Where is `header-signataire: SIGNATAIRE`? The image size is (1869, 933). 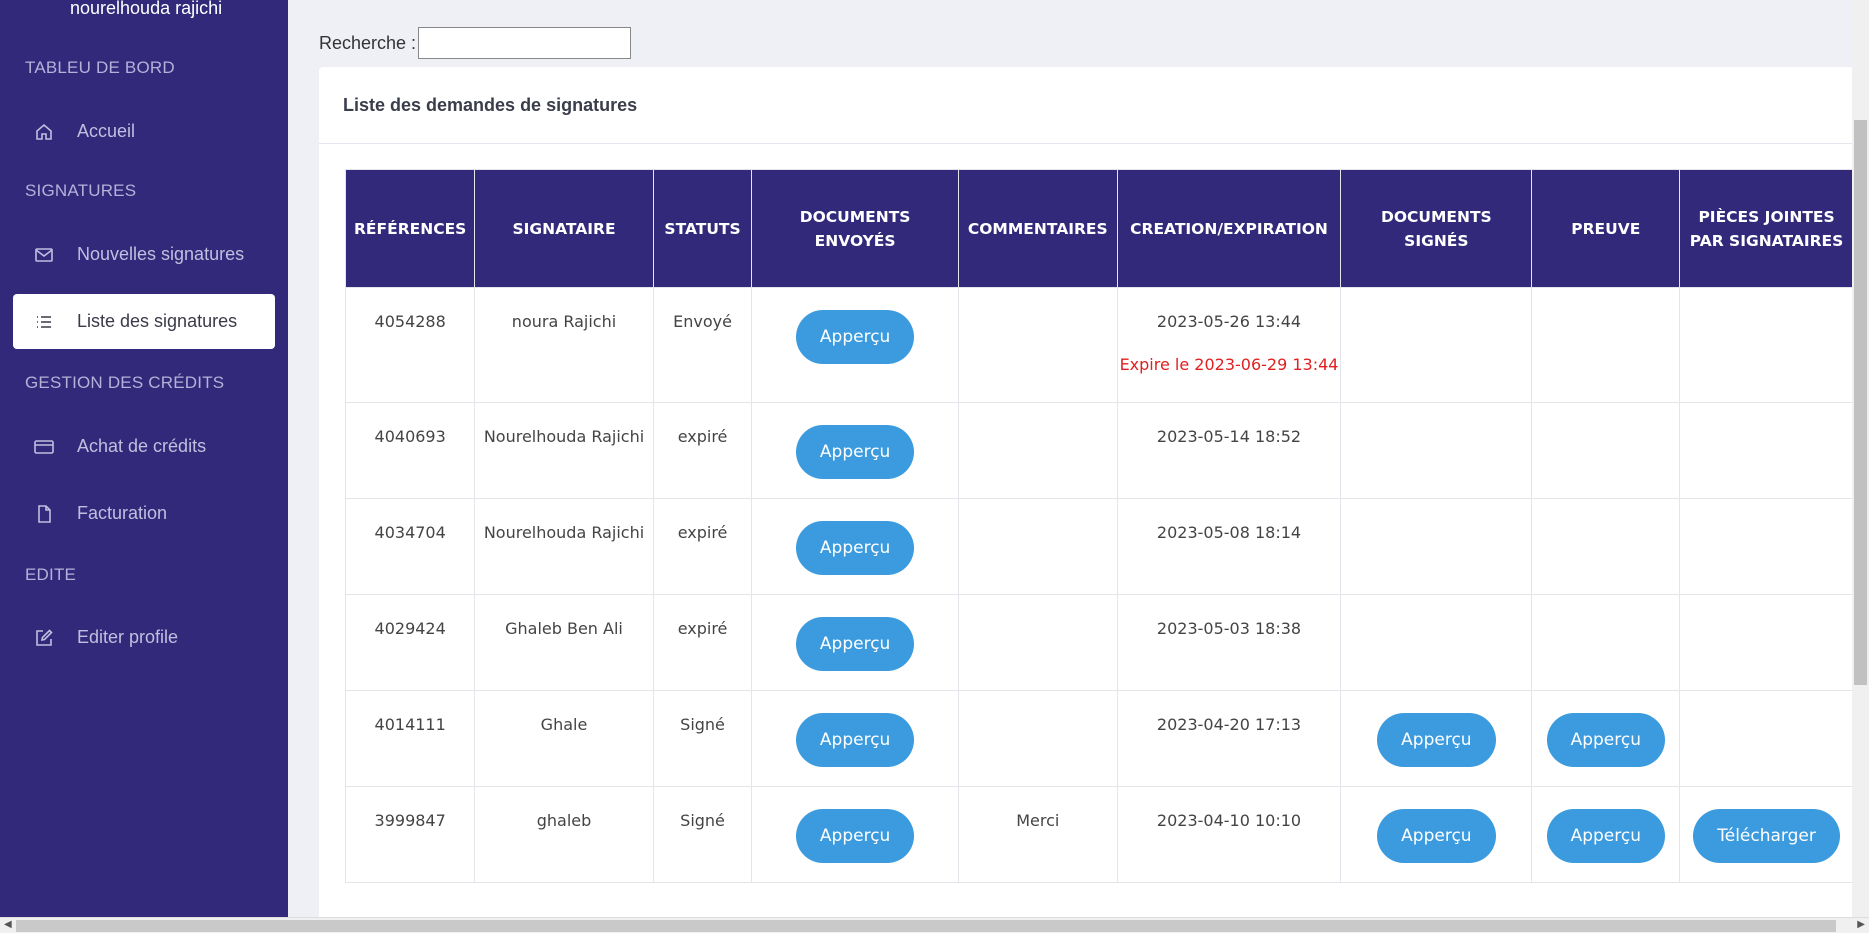 header-signataire: SIGNATAIRE is located at coordinates (564, 228).